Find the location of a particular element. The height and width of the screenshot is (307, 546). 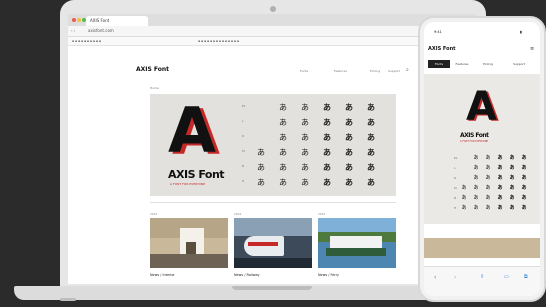

forward-icon: › is located at coordinates (455, 277).